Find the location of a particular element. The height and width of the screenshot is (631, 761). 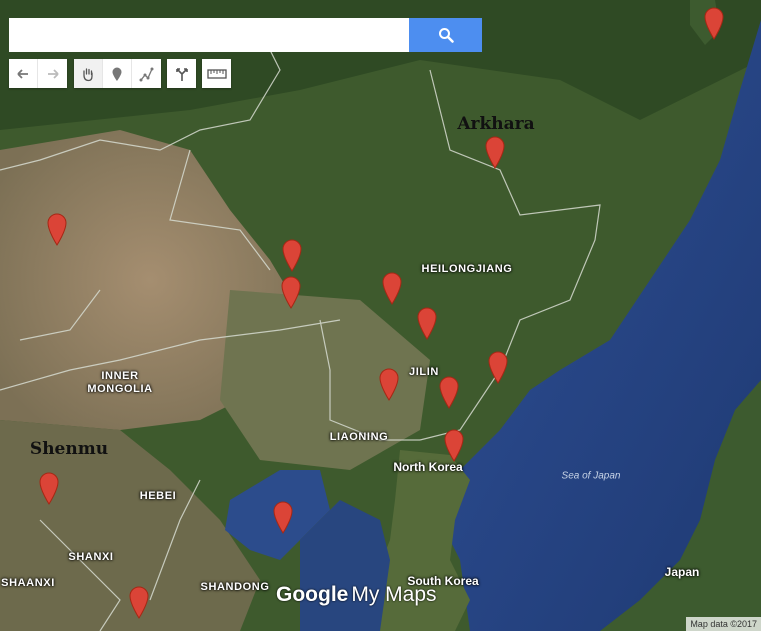

draw-line-button is located at coordinates (146, 73).